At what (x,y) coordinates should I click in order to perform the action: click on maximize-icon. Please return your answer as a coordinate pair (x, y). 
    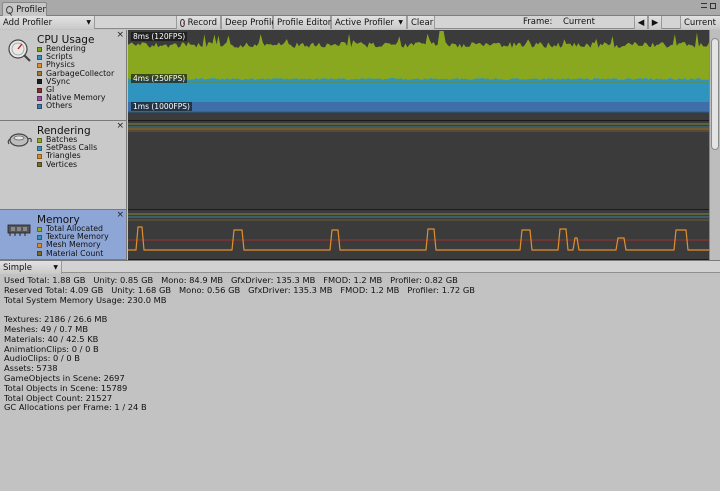
    Looking at the image, I should click on (713, 6).